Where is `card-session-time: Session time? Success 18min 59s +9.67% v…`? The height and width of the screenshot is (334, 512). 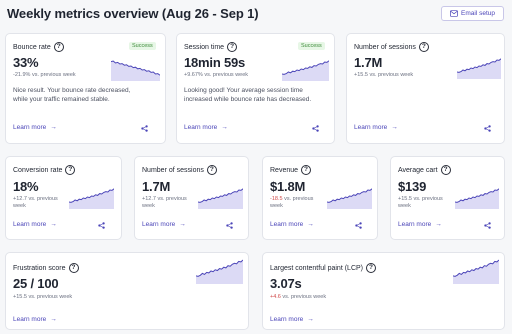
card-session-time: Session time? Success 18min 59s +9.67% v… is located at coordinates (255, 88).